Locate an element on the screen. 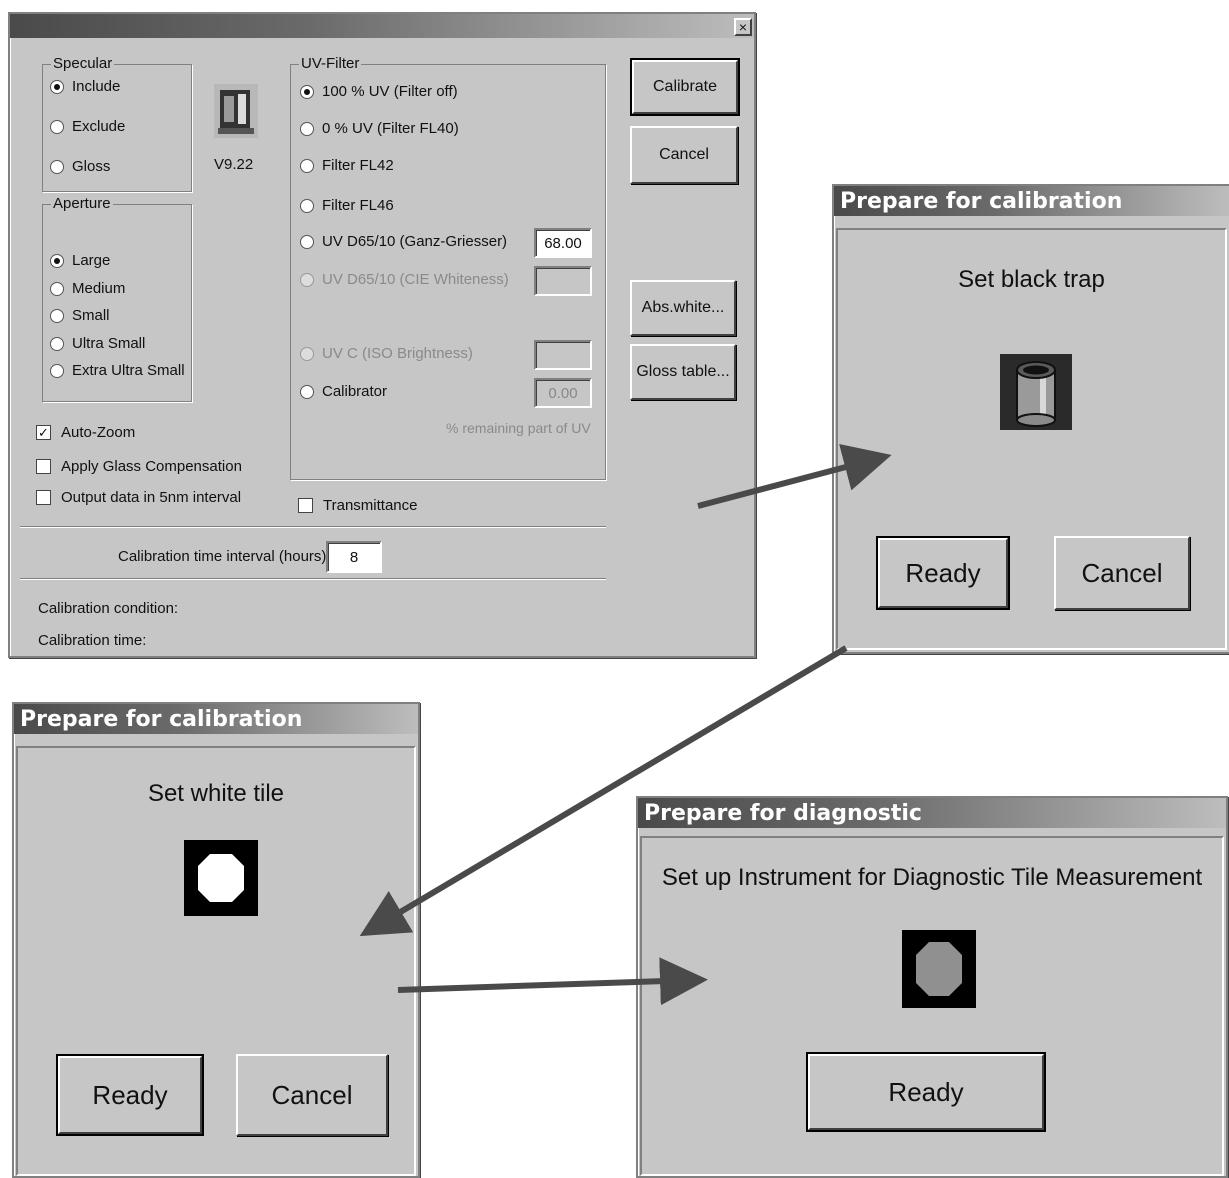 The image size is (1229, 1178). dialog-title: Prepare for diagnostic is located at coordinates (783, 813).